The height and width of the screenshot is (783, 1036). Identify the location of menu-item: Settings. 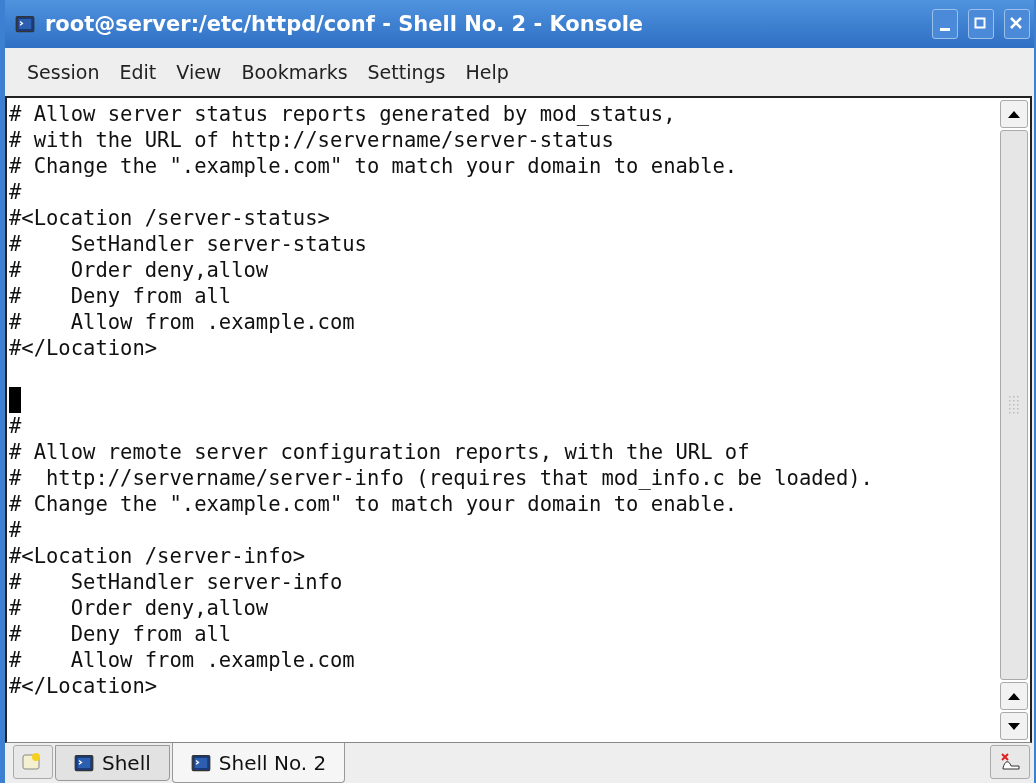
(406, 72).